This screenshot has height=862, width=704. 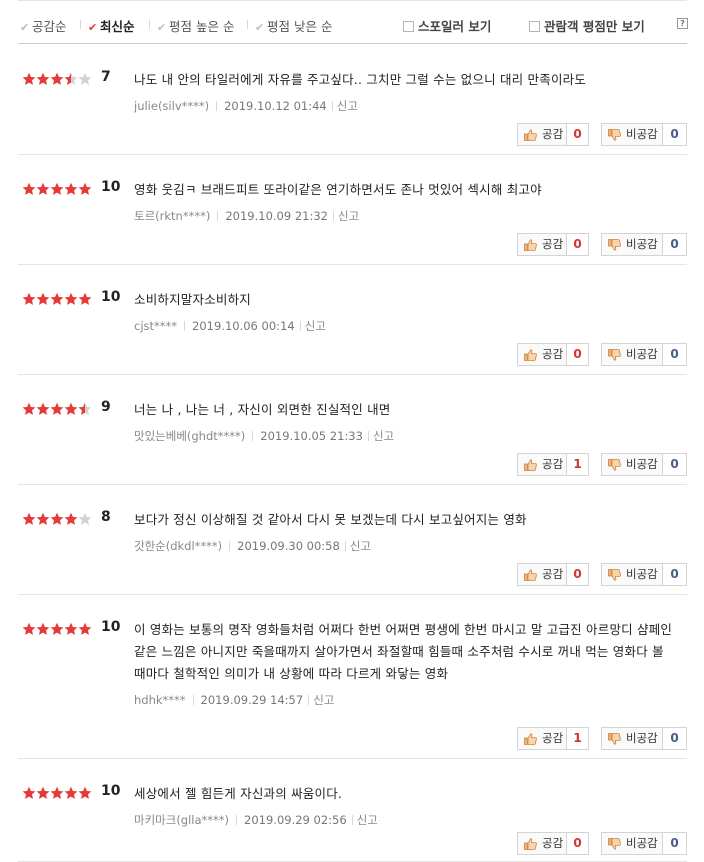 What do you see at coordinates (587, 25) in the screenshot?
I see `audience-only-checkbox: 관람객 평점만 보기` at bounding box center [587, 25].